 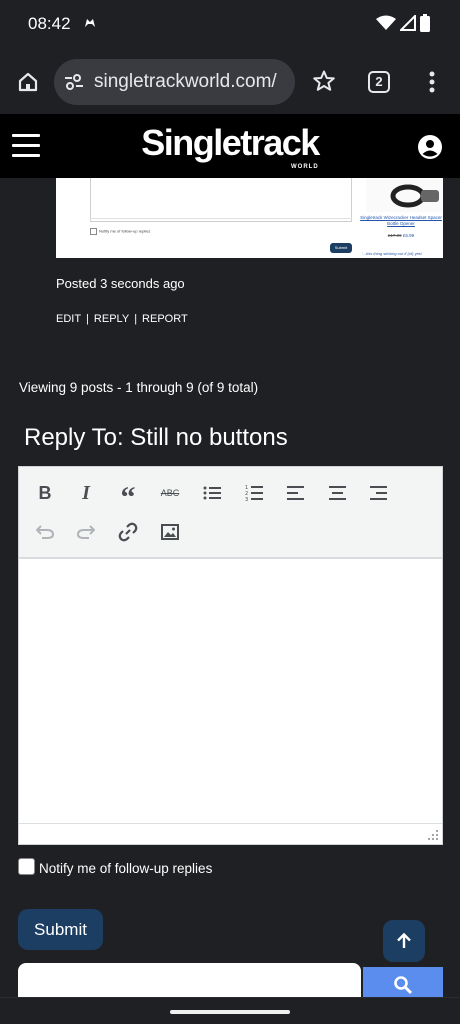 I want to click on site-logo: Singletrack WORLD, so click(x=230, y=146).